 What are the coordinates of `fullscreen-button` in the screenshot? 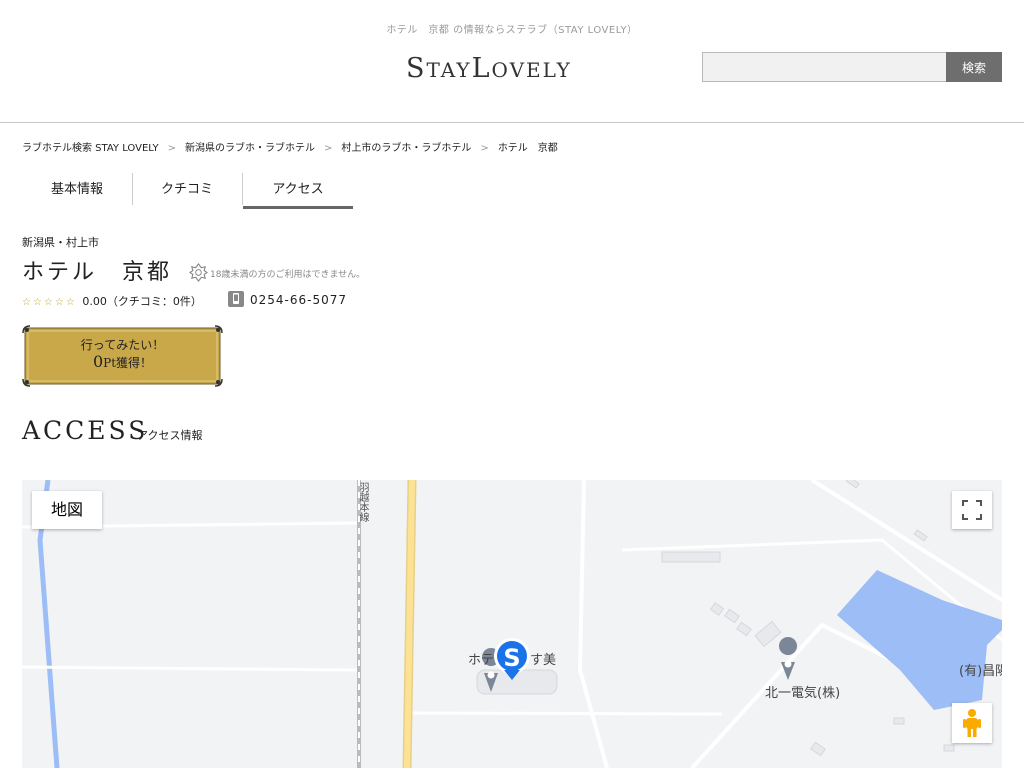 It's located at (972, 510).